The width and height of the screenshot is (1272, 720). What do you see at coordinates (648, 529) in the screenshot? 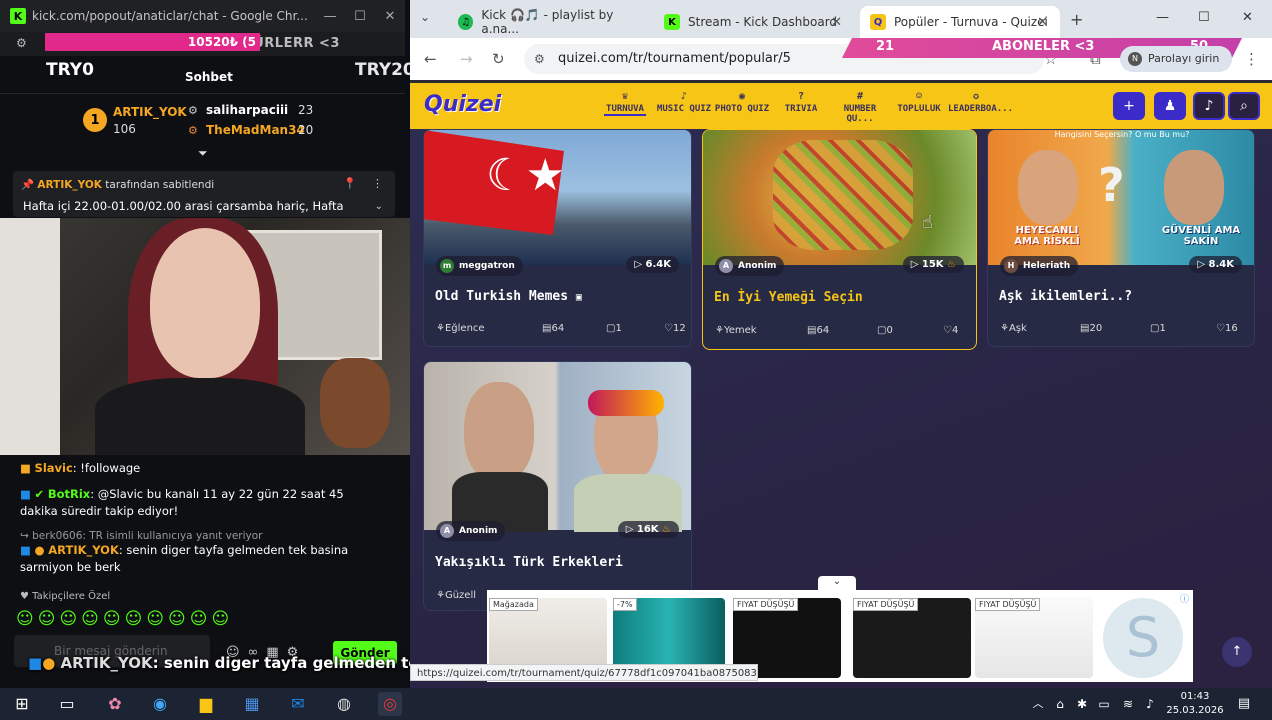
I see `card-plays: ▷ 16K ♨` at bounding box center [648, 529].